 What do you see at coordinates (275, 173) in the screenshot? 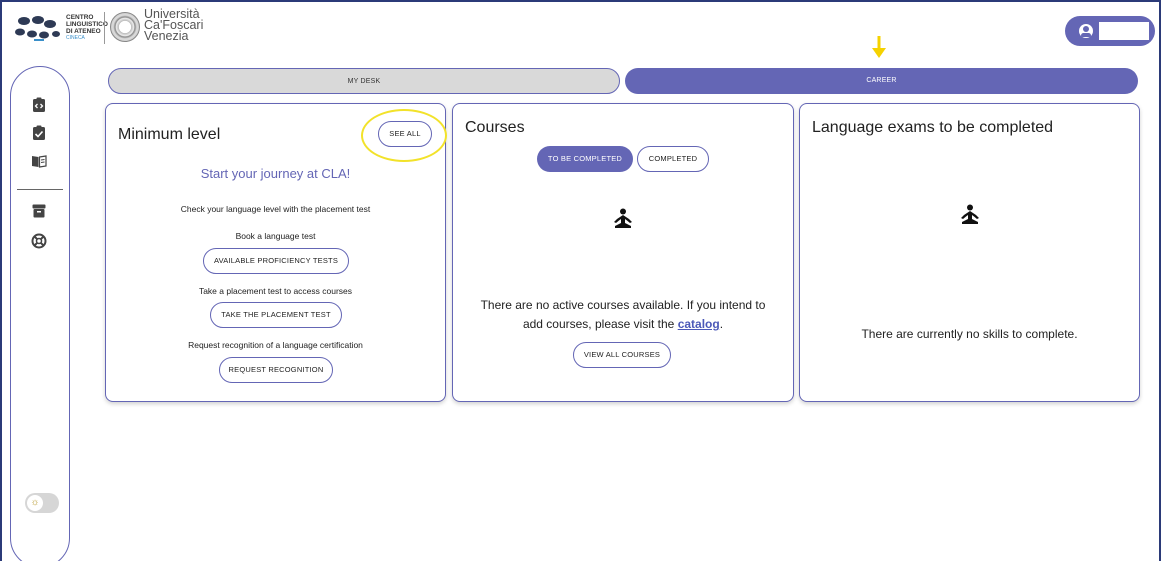
I see `journey-heading: Start your journey at CLA!` at bounding box center [275, 173].